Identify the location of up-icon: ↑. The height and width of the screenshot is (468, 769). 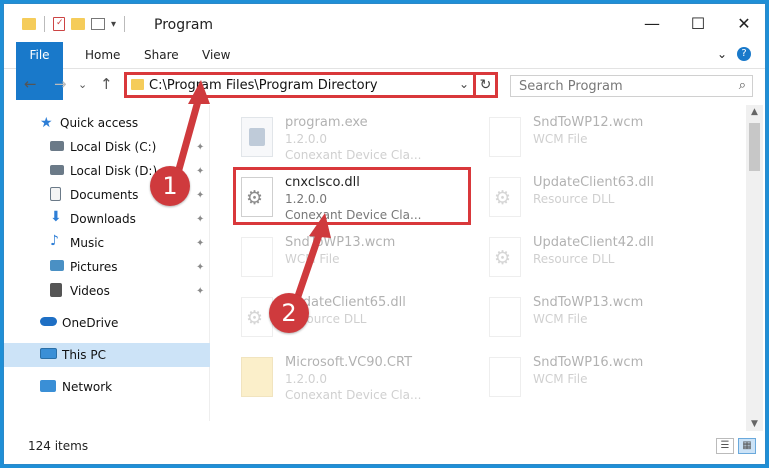
(106, 84).